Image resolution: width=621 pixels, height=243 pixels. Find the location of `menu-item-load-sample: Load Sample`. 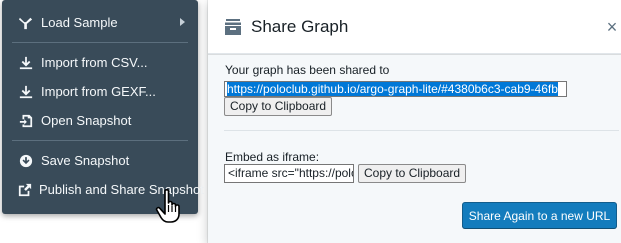

menu-item-load-sample: Load Sample is located at coordinates (100, 22).